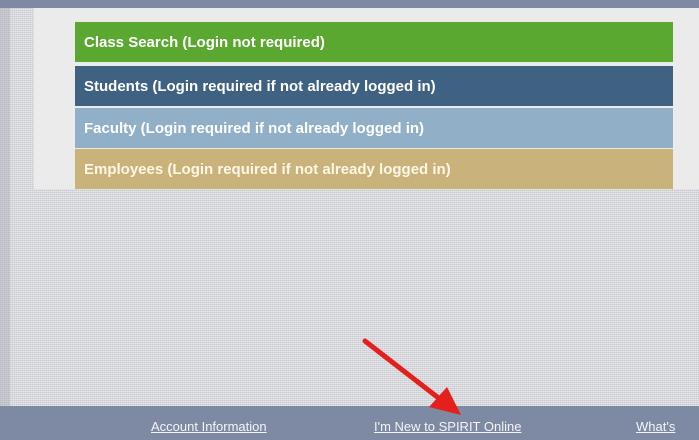  Describe the element at coordinates (204, 42) in the screenshot. I see `menu-item-label: Class Search (Login not required)` at that location.